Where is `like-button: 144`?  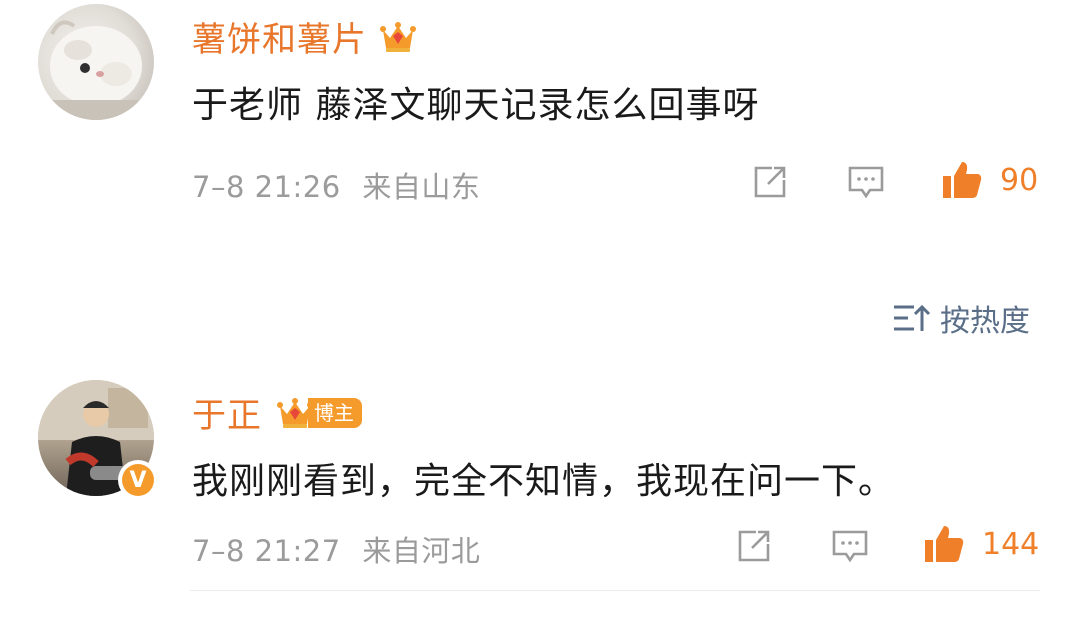
like-button: 144 is located at coordinates (980, 544).